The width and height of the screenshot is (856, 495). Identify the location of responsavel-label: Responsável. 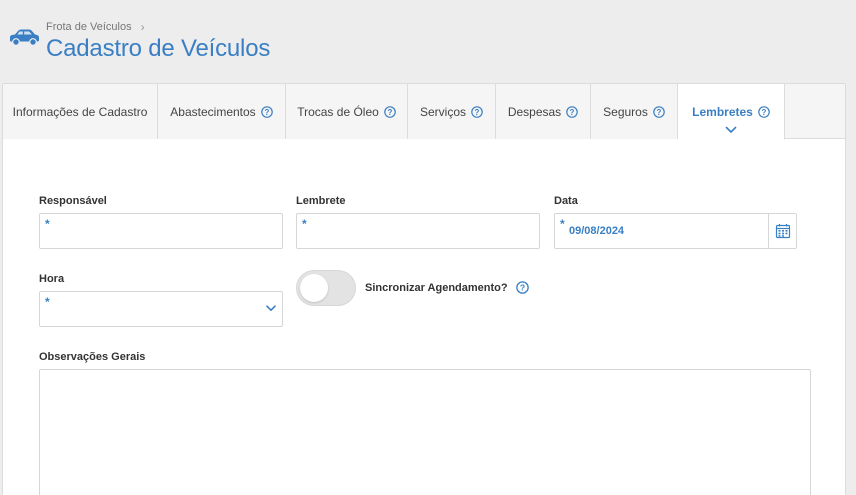
(73, 201).